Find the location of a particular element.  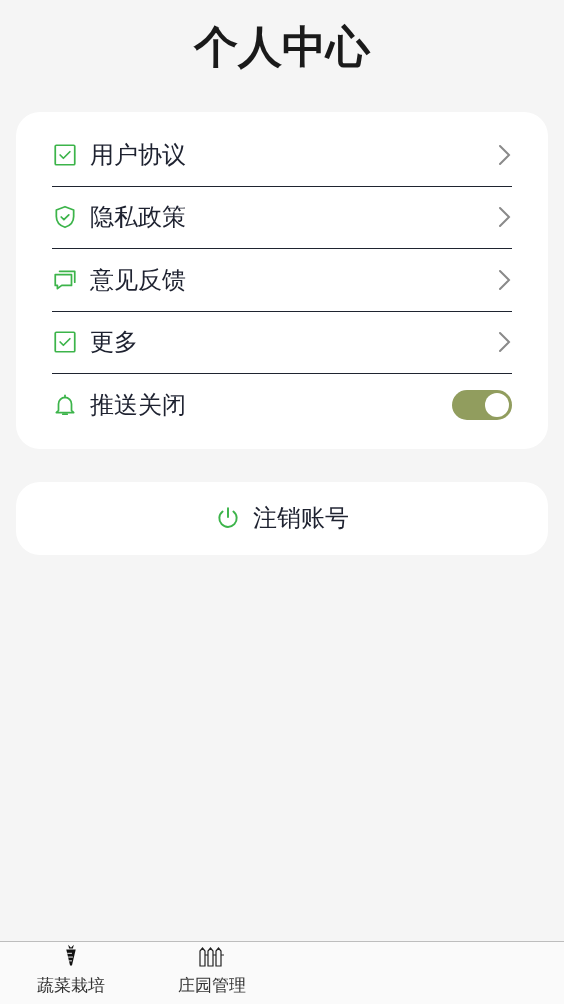

menu-item-label: 推送关闭 is located at coordinates (138, 405).